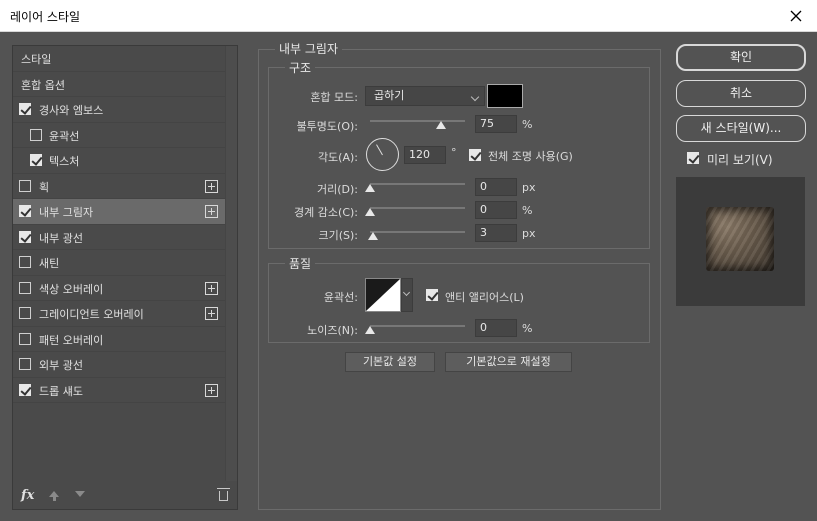 The image size is (817, 521). What do you see at coordinates (370, 188) in the screenshot?
I see `distance-slider-handle` at bounding box center [370, 188].